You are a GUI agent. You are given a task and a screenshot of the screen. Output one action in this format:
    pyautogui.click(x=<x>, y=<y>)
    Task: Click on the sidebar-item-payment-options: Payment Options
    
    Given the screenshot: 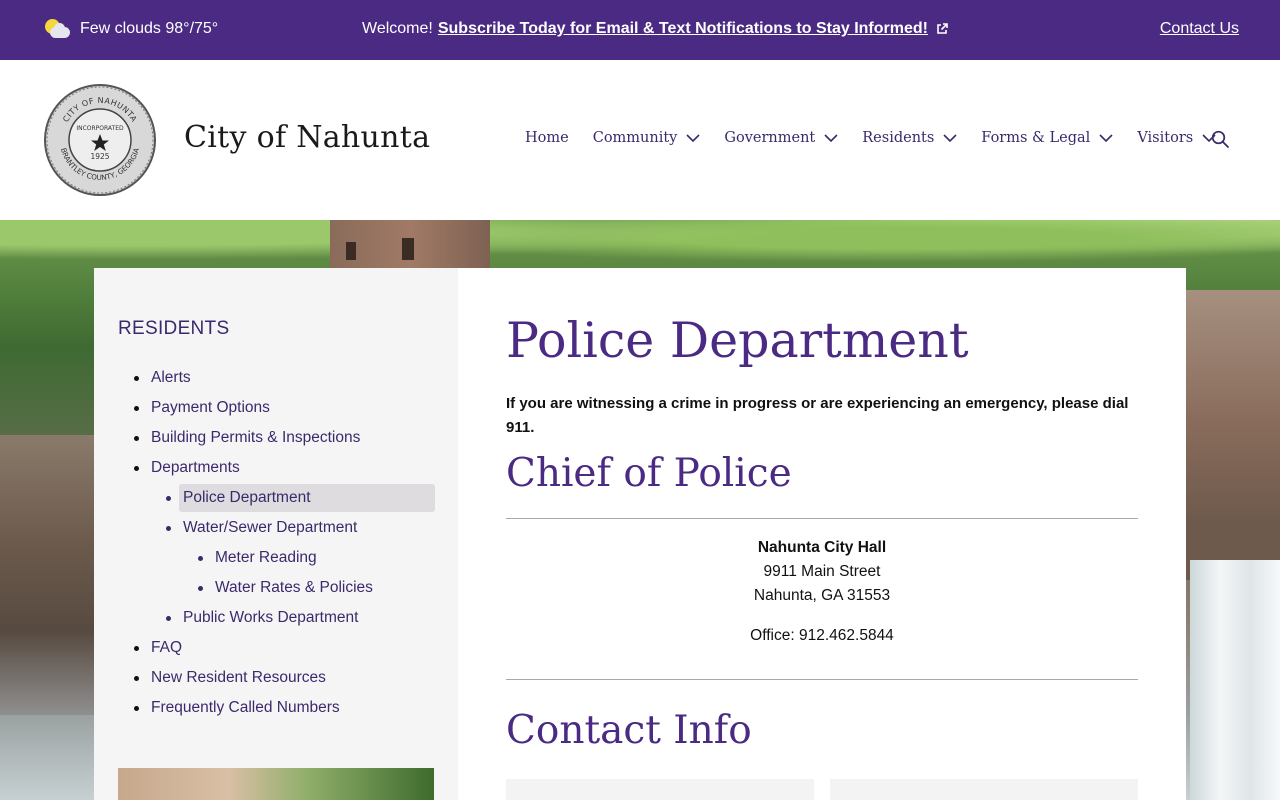 What is the action you would take?
    pyautogui.click(x=277, y=408)
    